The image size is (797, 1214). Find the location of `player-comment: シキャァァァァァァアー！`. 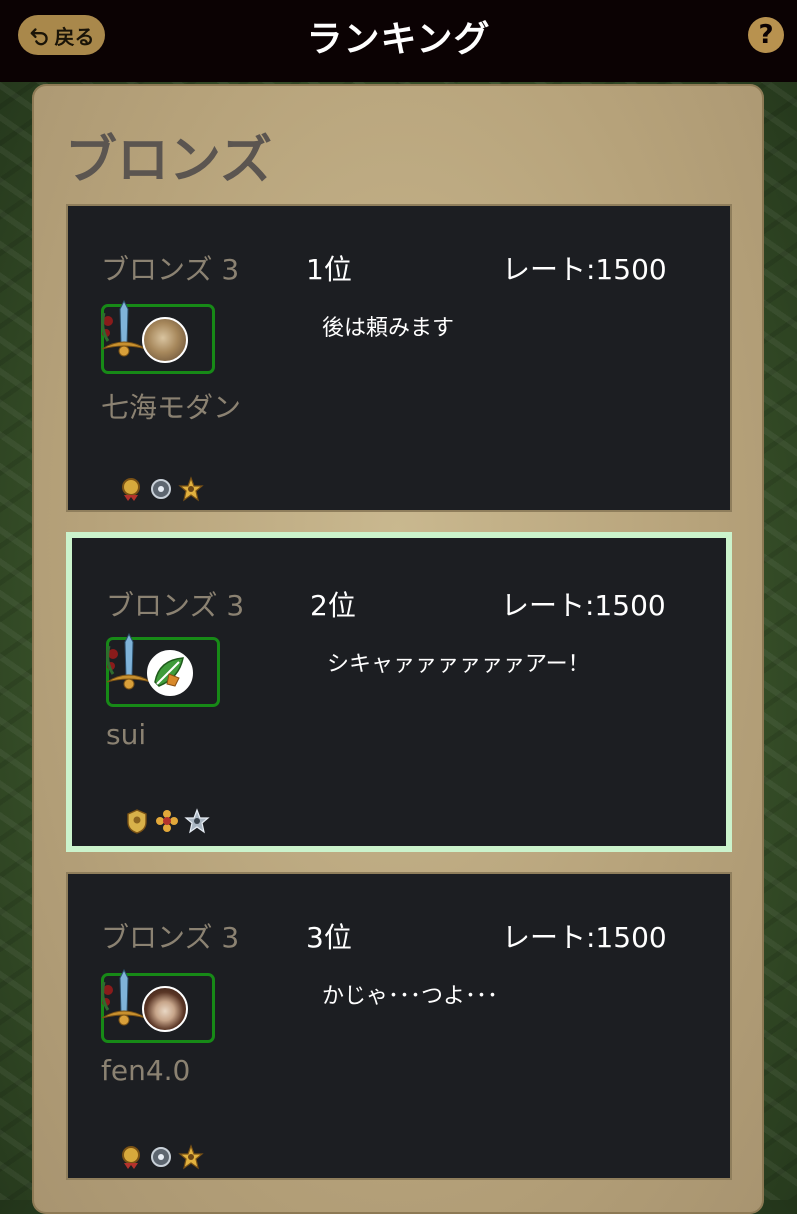

player-comment: シキャァァァァァァアー！ is located at coordinates (458, 664).